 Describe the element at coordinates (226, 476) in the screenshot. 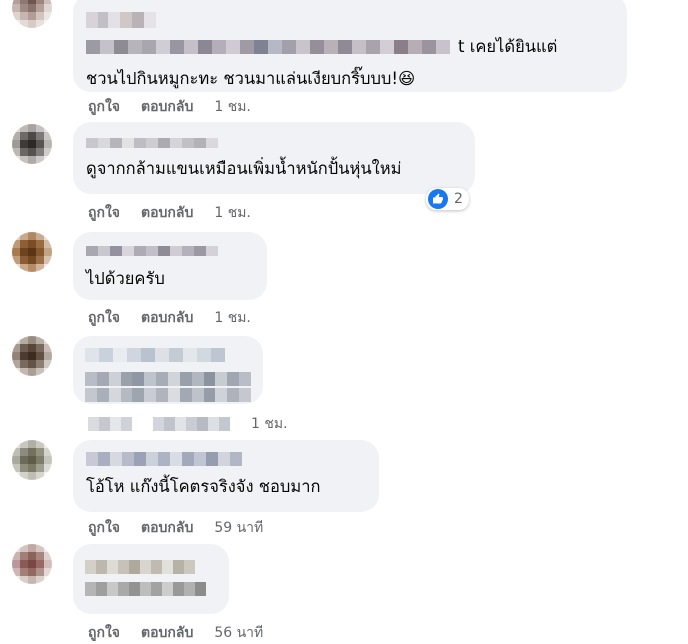

I see `comment-bubble: โอ้โห แก๊งนี้โคตรจริงจัง ชอบมาก` at that location.